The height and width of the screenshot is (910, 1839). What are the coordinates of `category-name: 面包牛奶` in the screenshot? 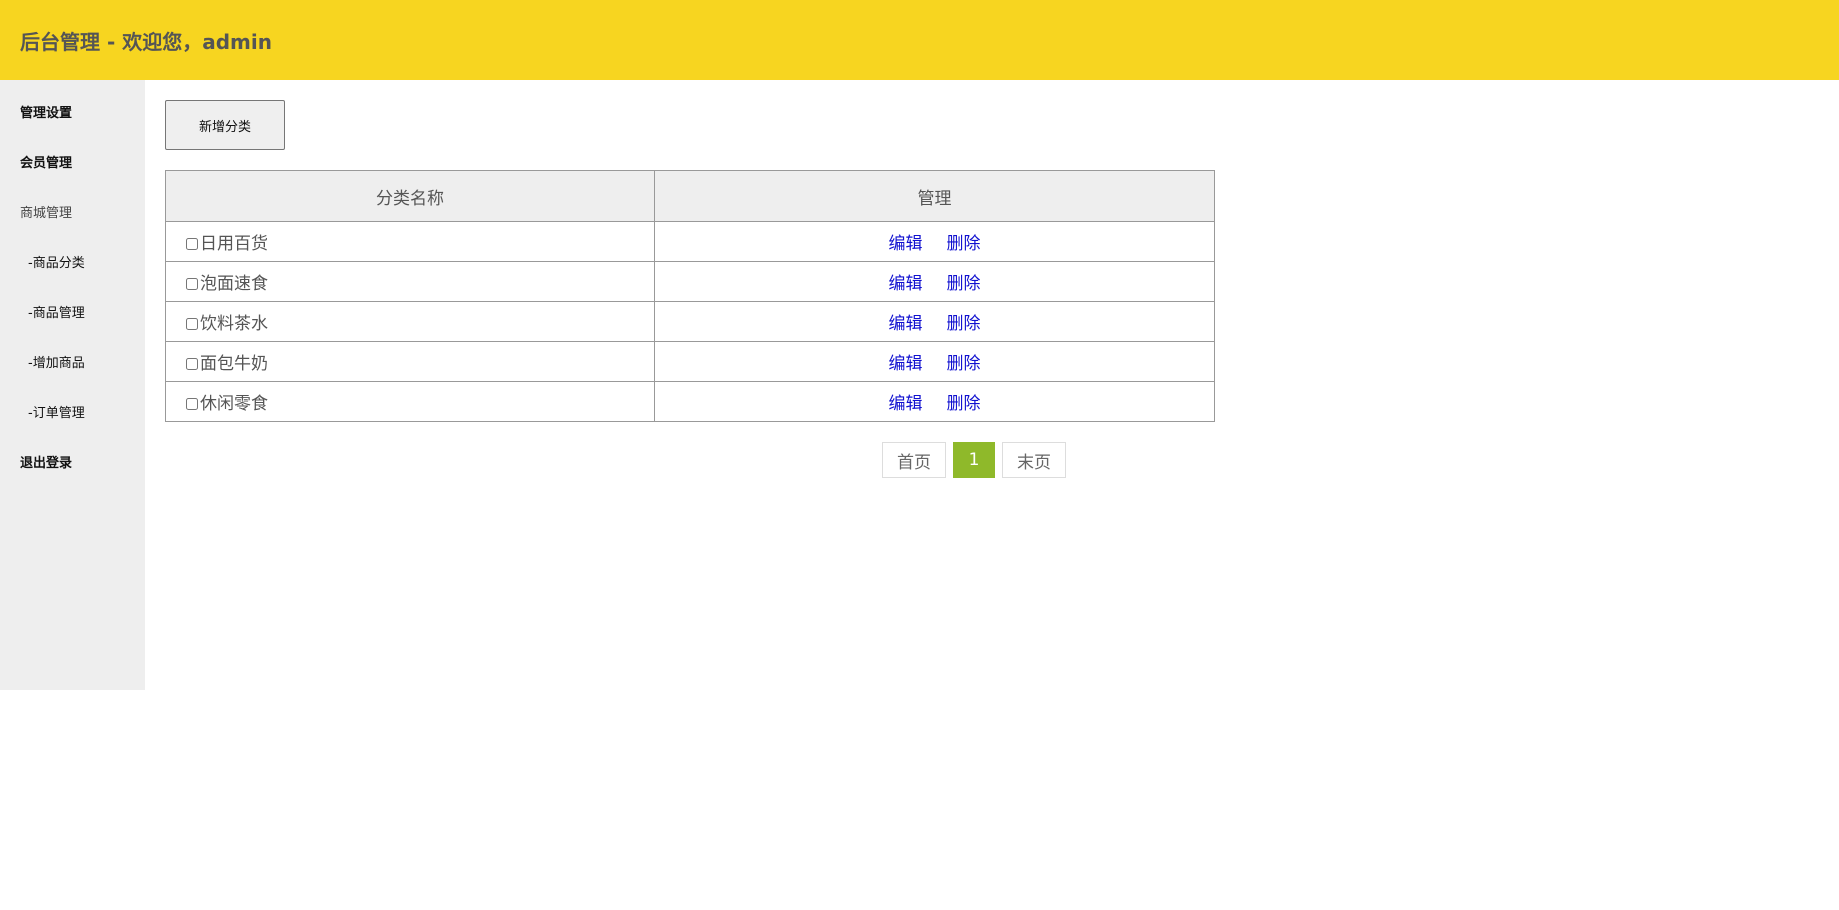 It's located at (234, 364).